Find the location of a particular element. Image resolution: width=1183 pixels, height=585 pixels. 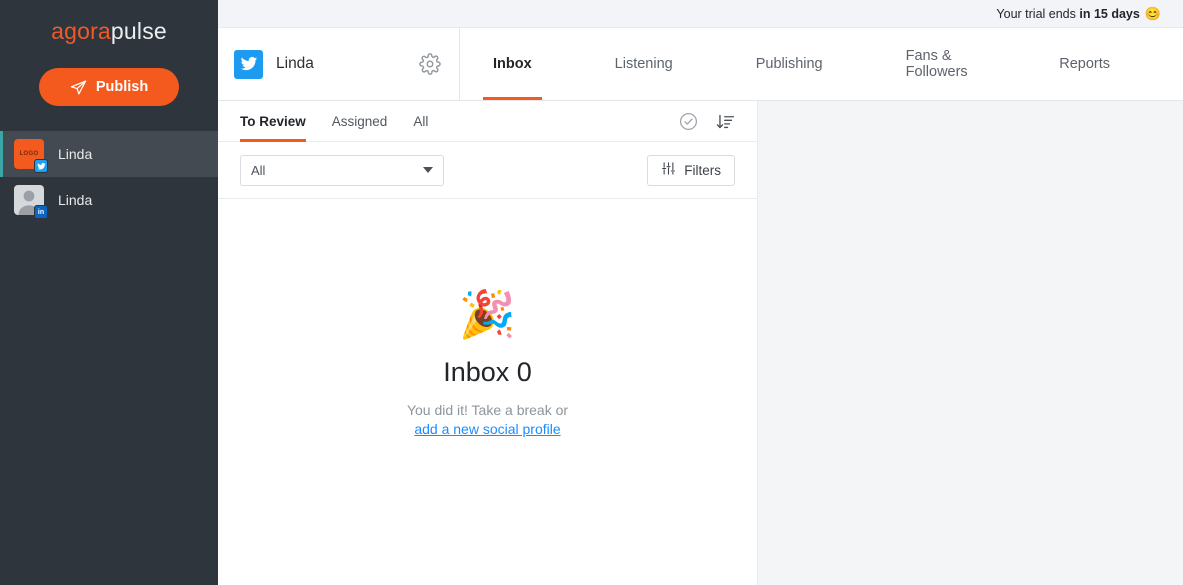

inbox-filter-bar: All Filters is located at coordinates (487, 170).